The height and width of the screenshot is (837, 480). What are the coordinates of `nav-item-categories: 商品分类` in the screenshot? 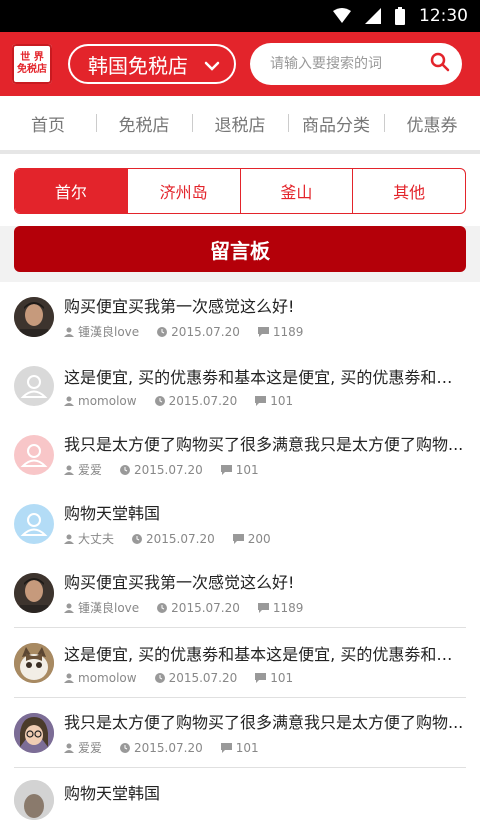 It's located at (336, 123).